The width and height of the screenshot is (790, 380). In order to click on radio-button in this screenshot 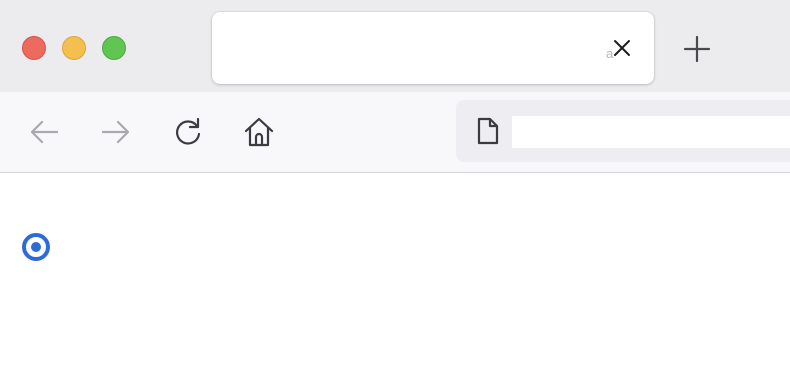, I will do `click(36, 247)`.